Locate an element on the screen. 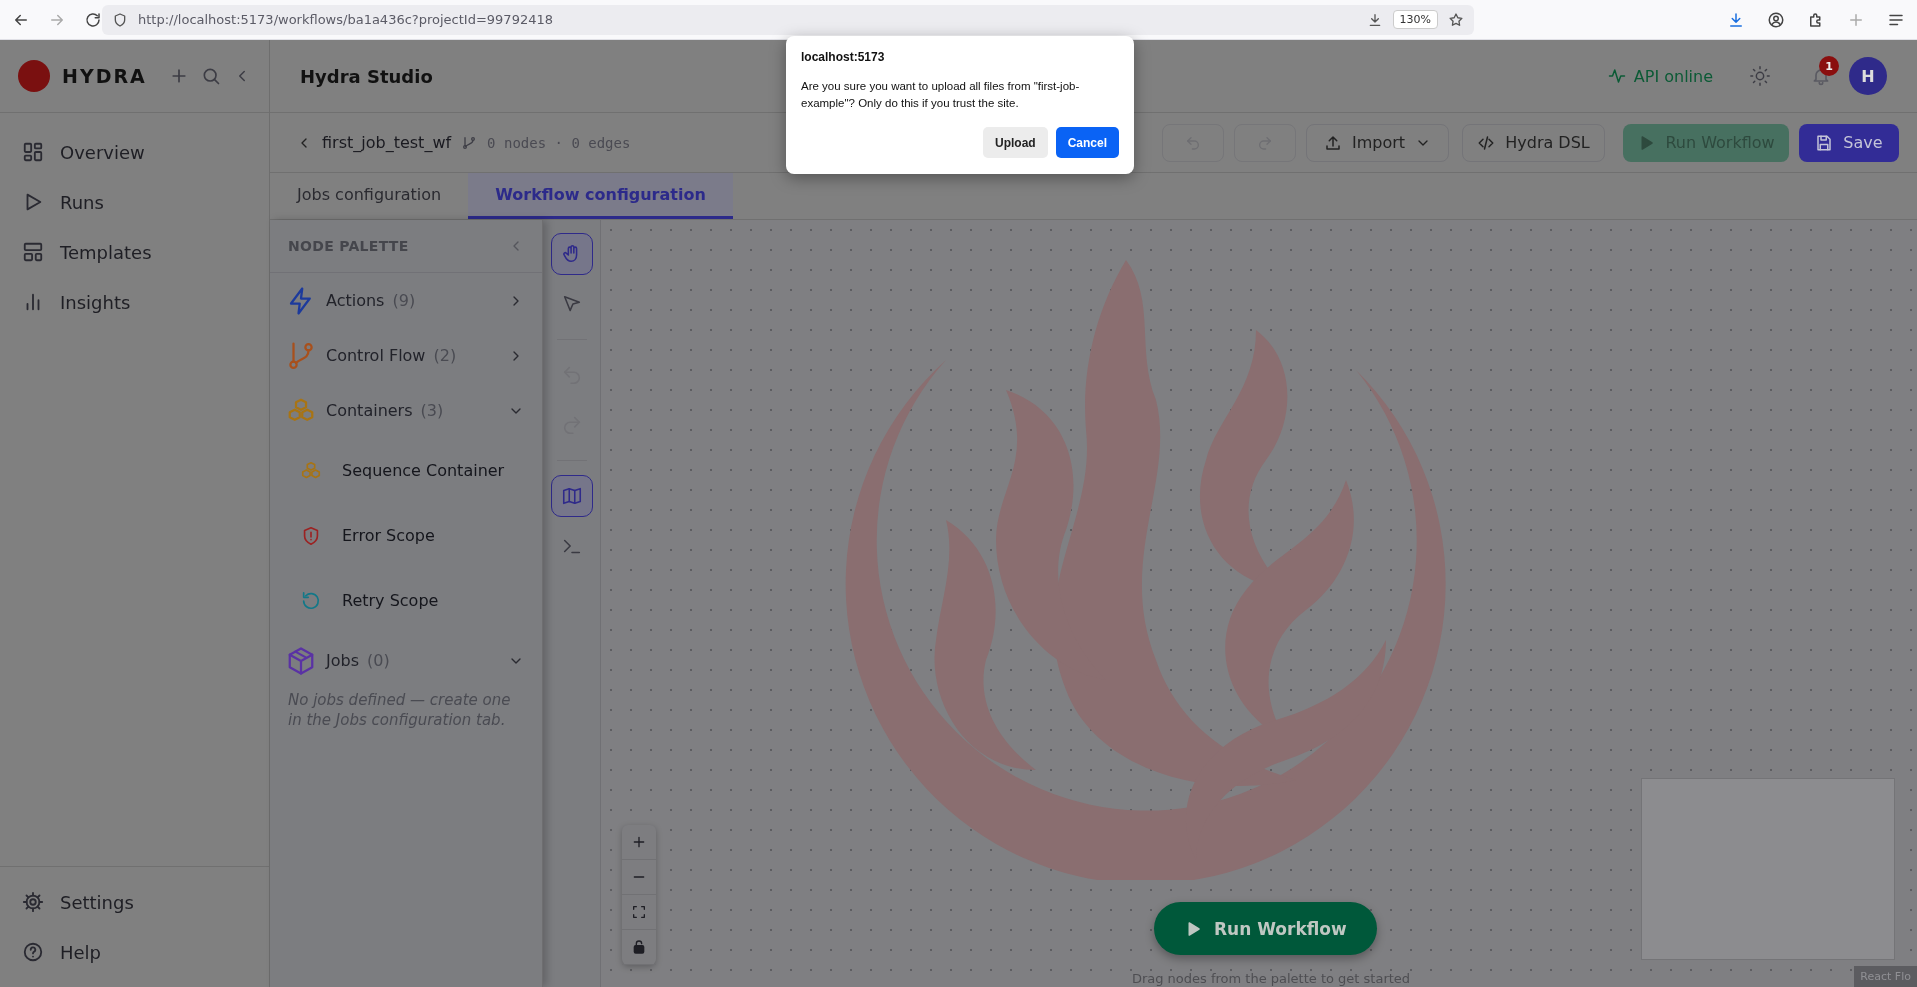 This screenshot has height=987, width=1917. palette-item: Retry Scope is located at coordinates (406, 600).